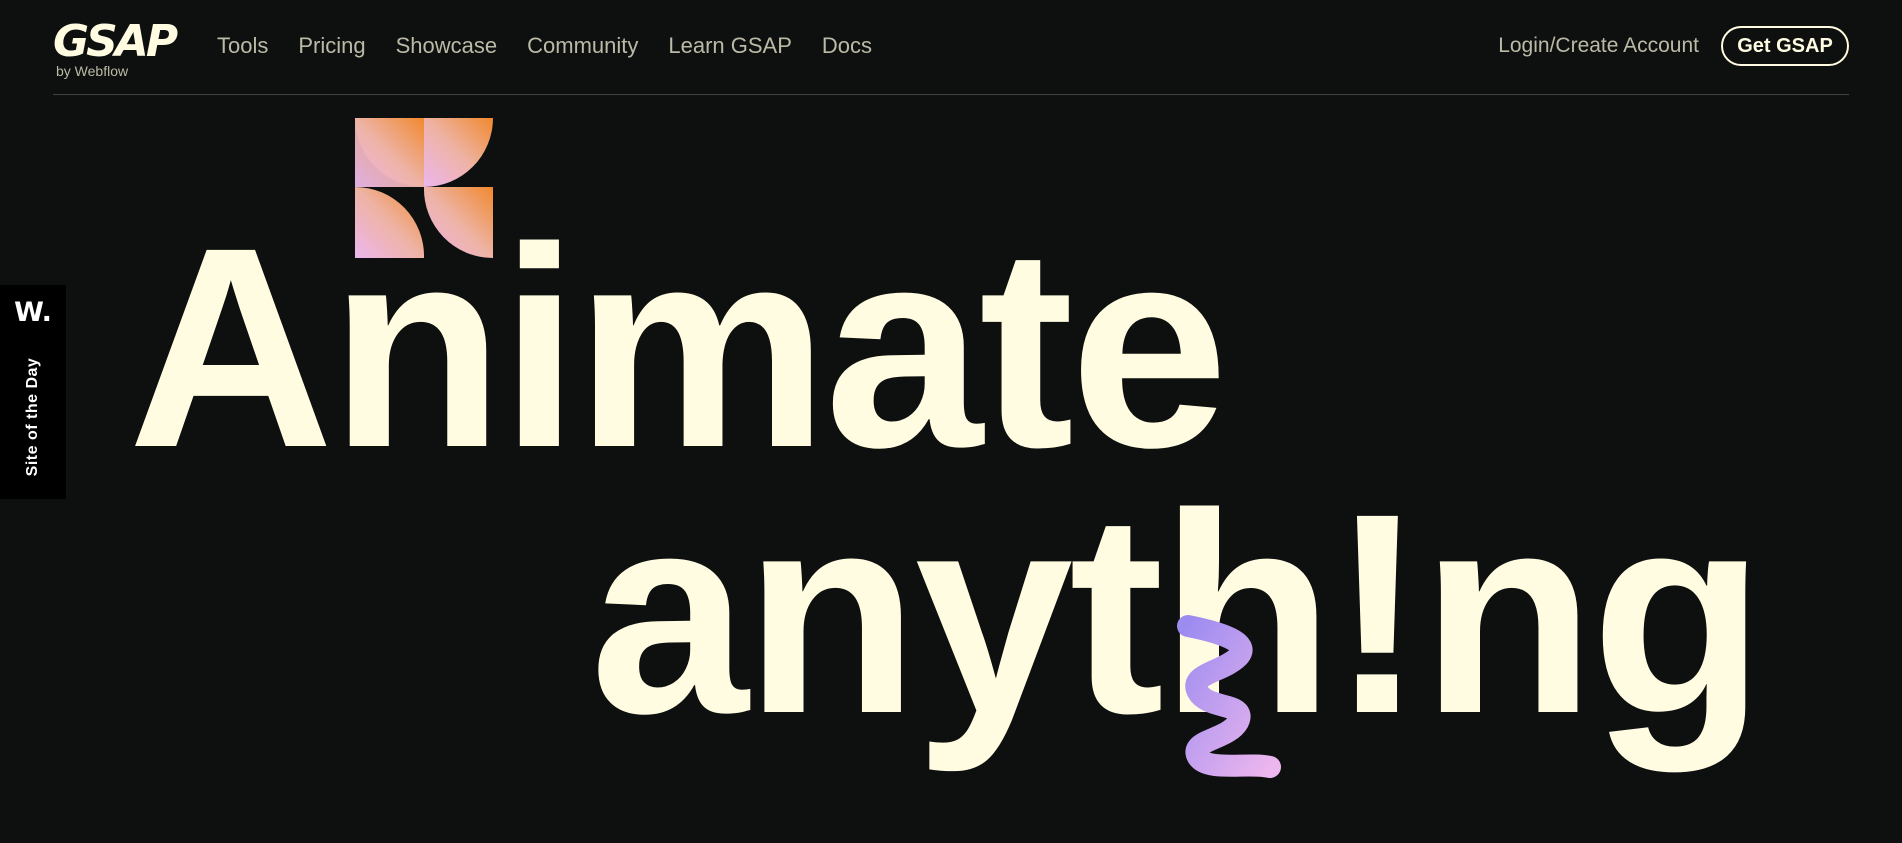  I want to click on site-of-the-day-badge: W. Site of the Day, so click(33, 392).